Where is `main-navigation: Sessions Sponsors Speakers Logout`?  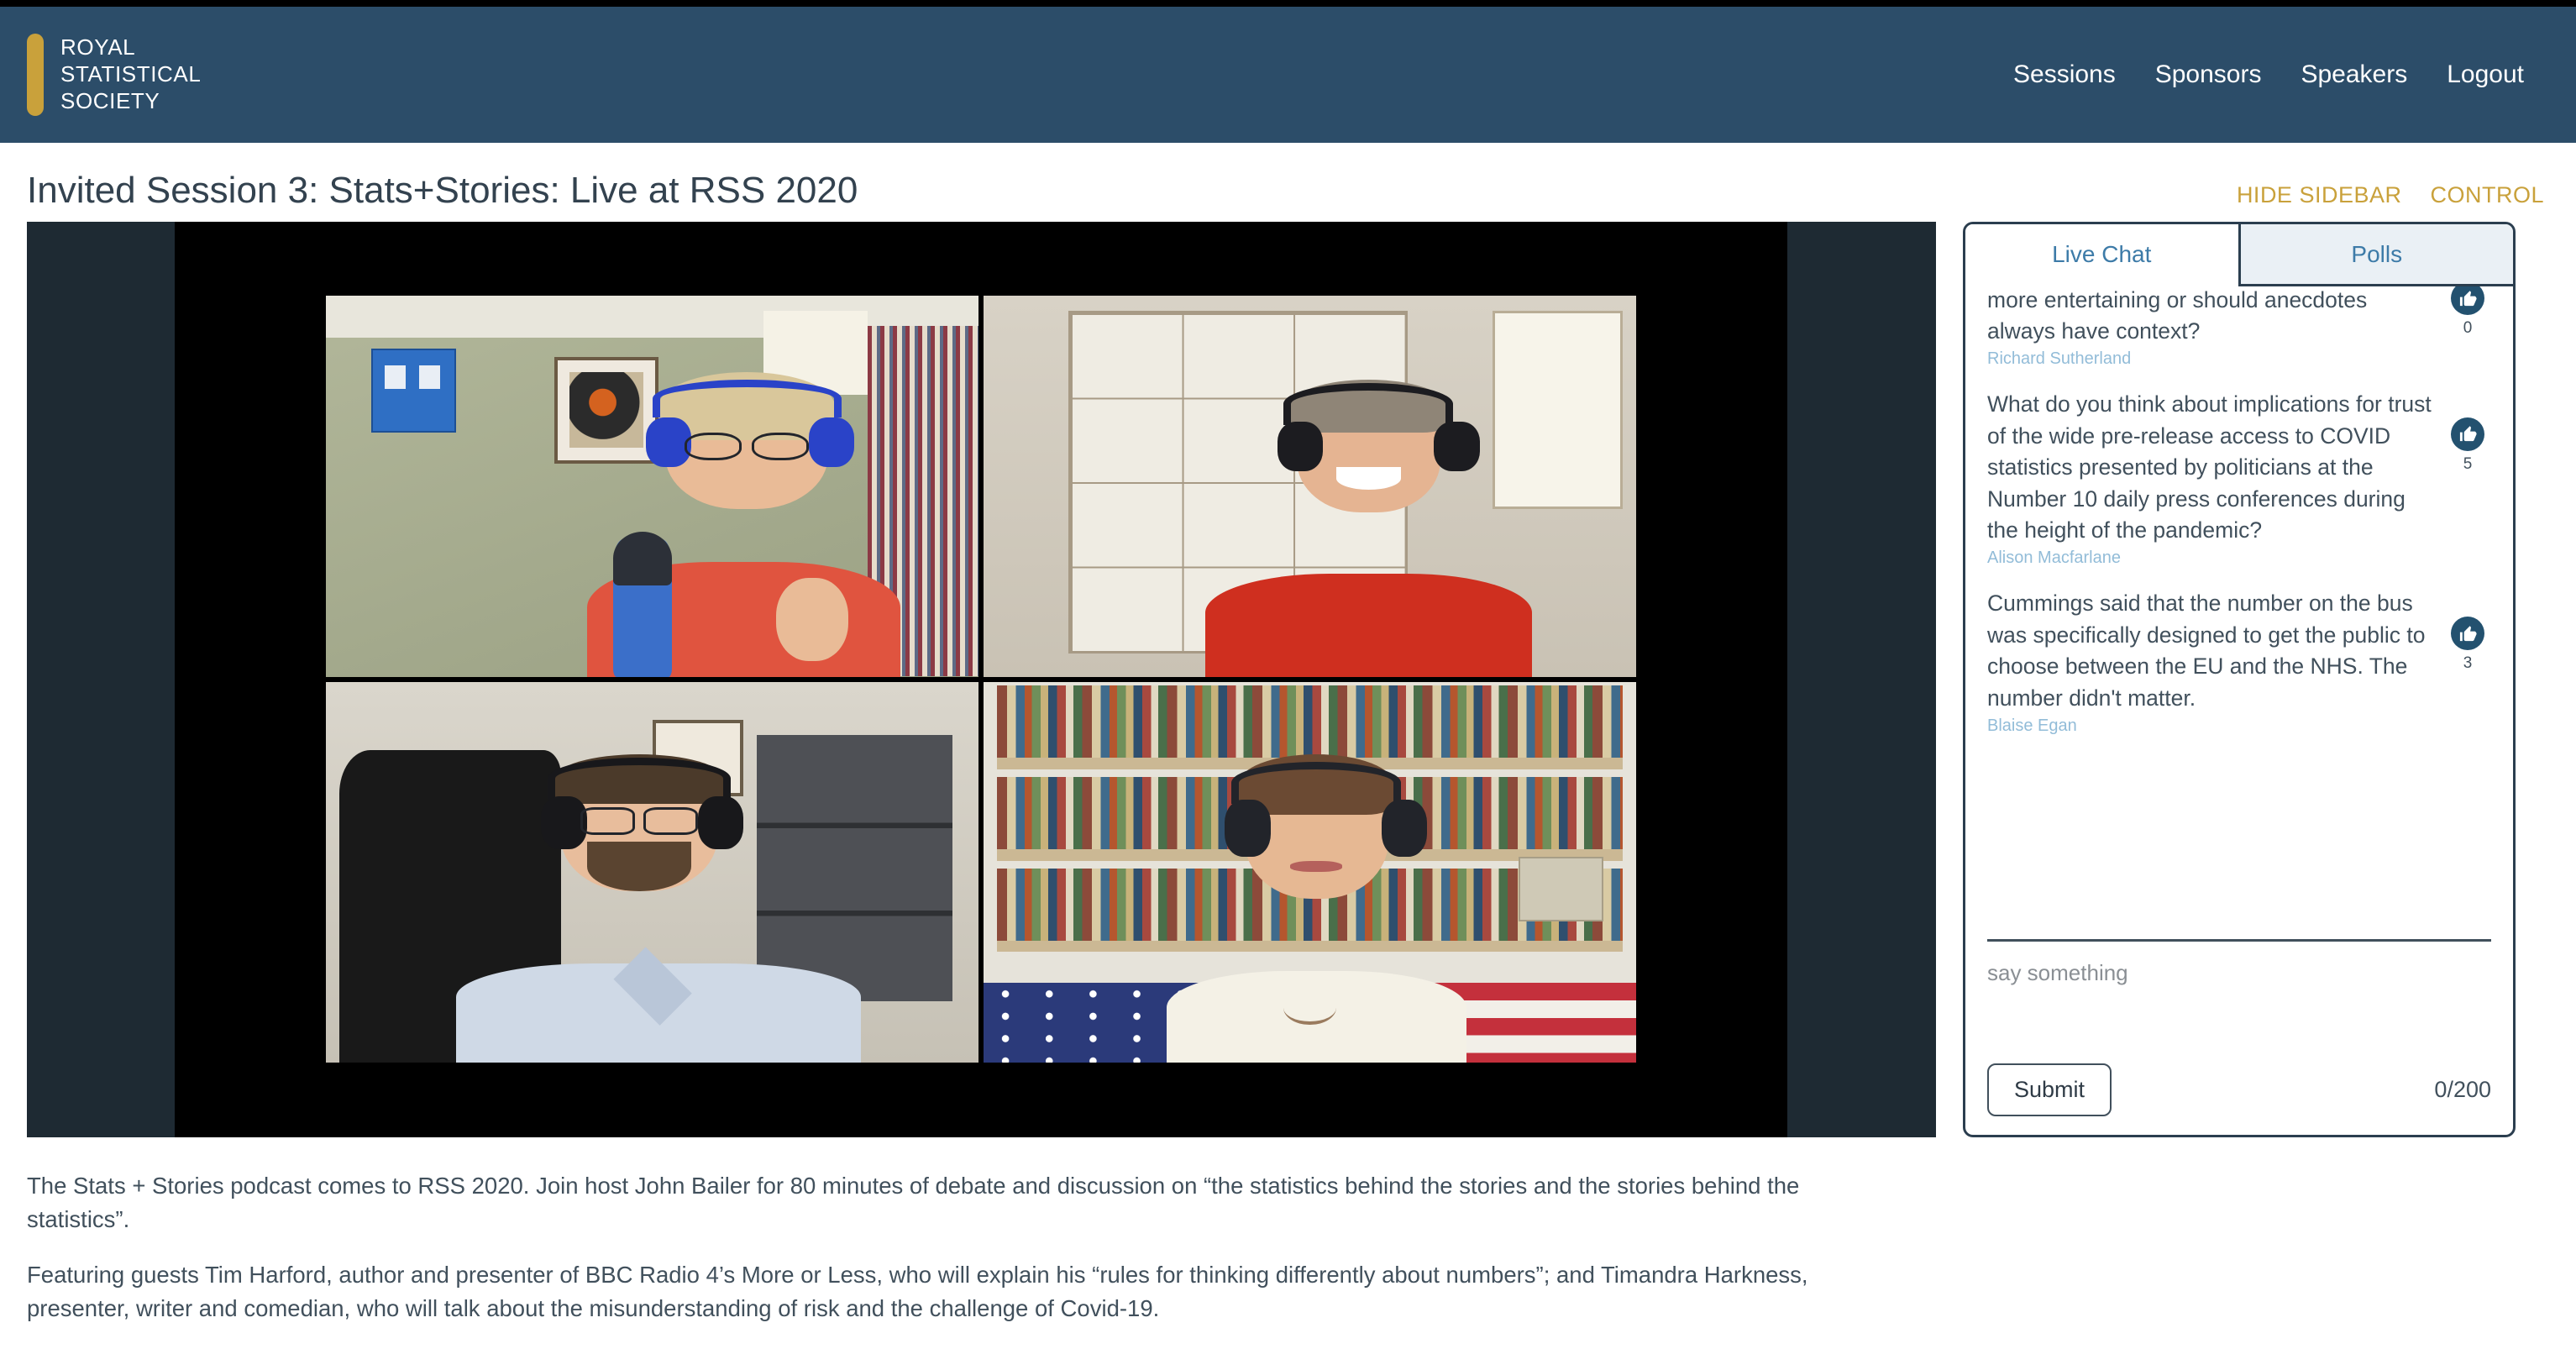 main-navigation: Sessions Sponsors Speakers Logout is located at coordinates (2268, 75).